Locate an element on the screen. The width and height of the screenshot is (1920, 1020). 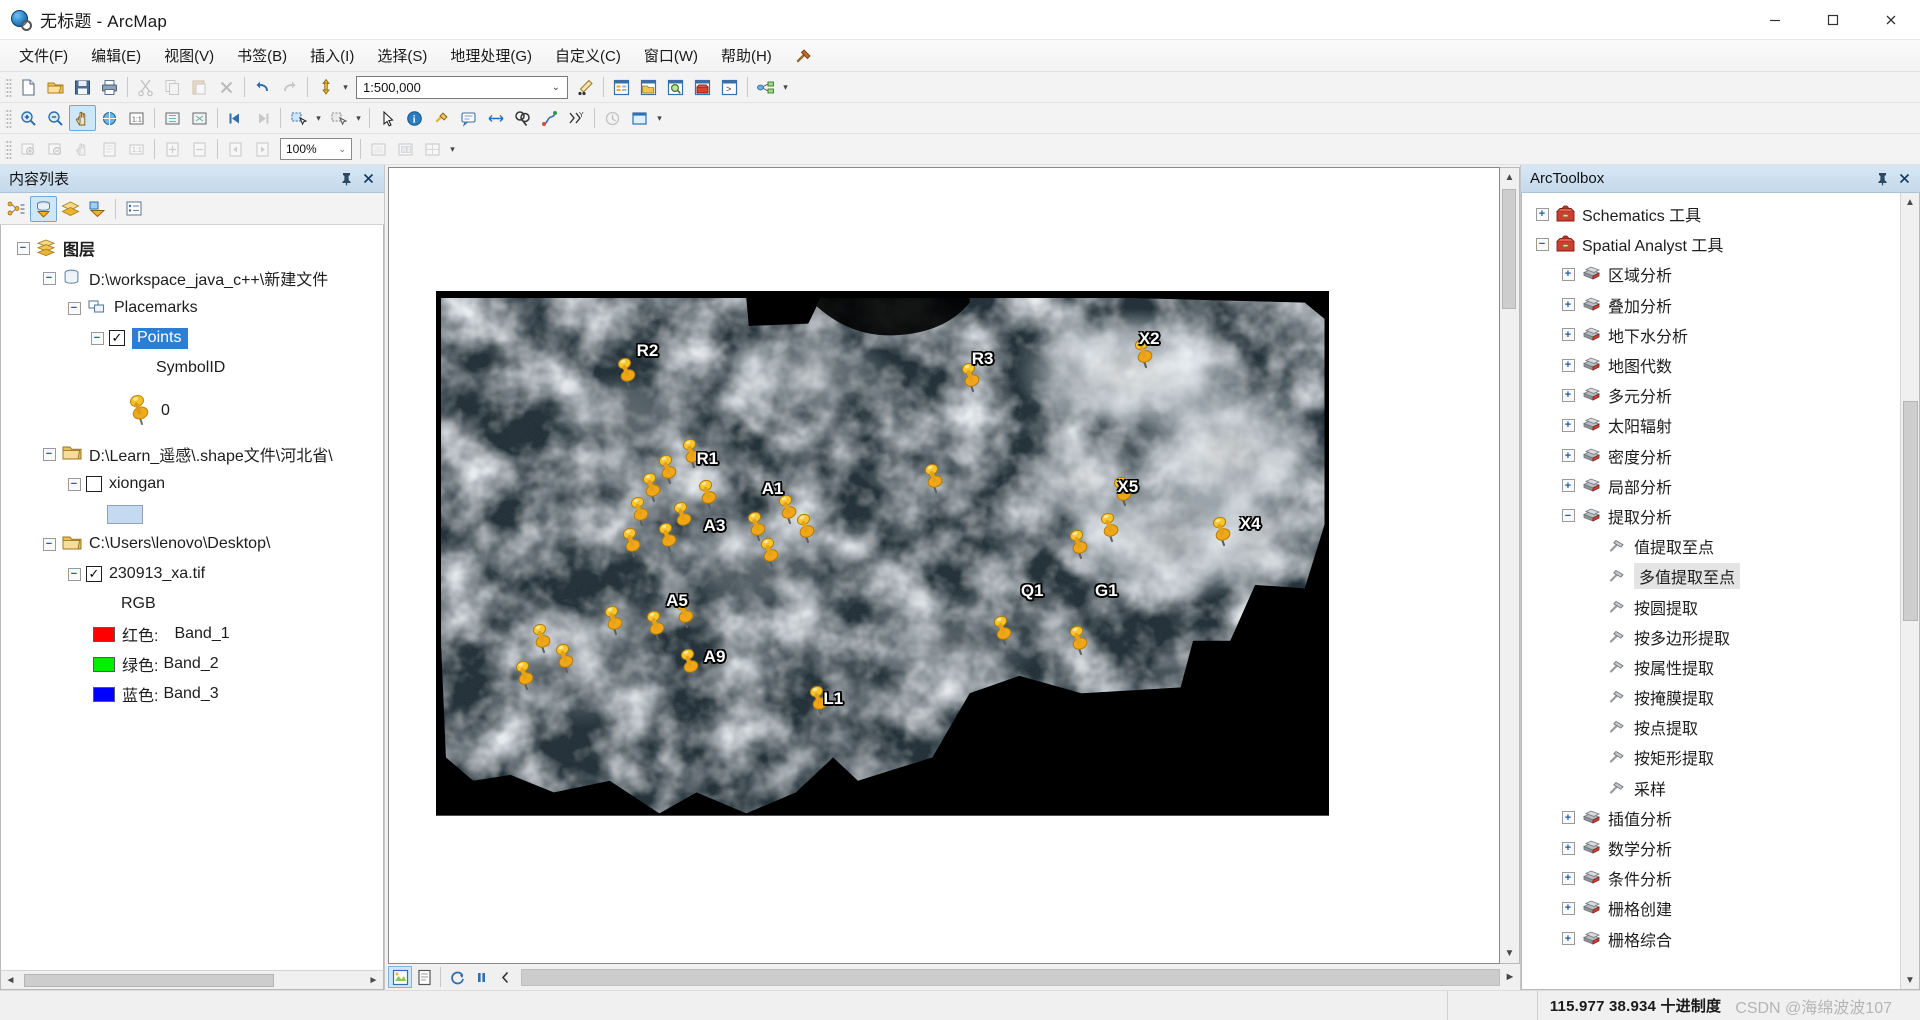
find-route-icon is located at coordinates (549, 118).